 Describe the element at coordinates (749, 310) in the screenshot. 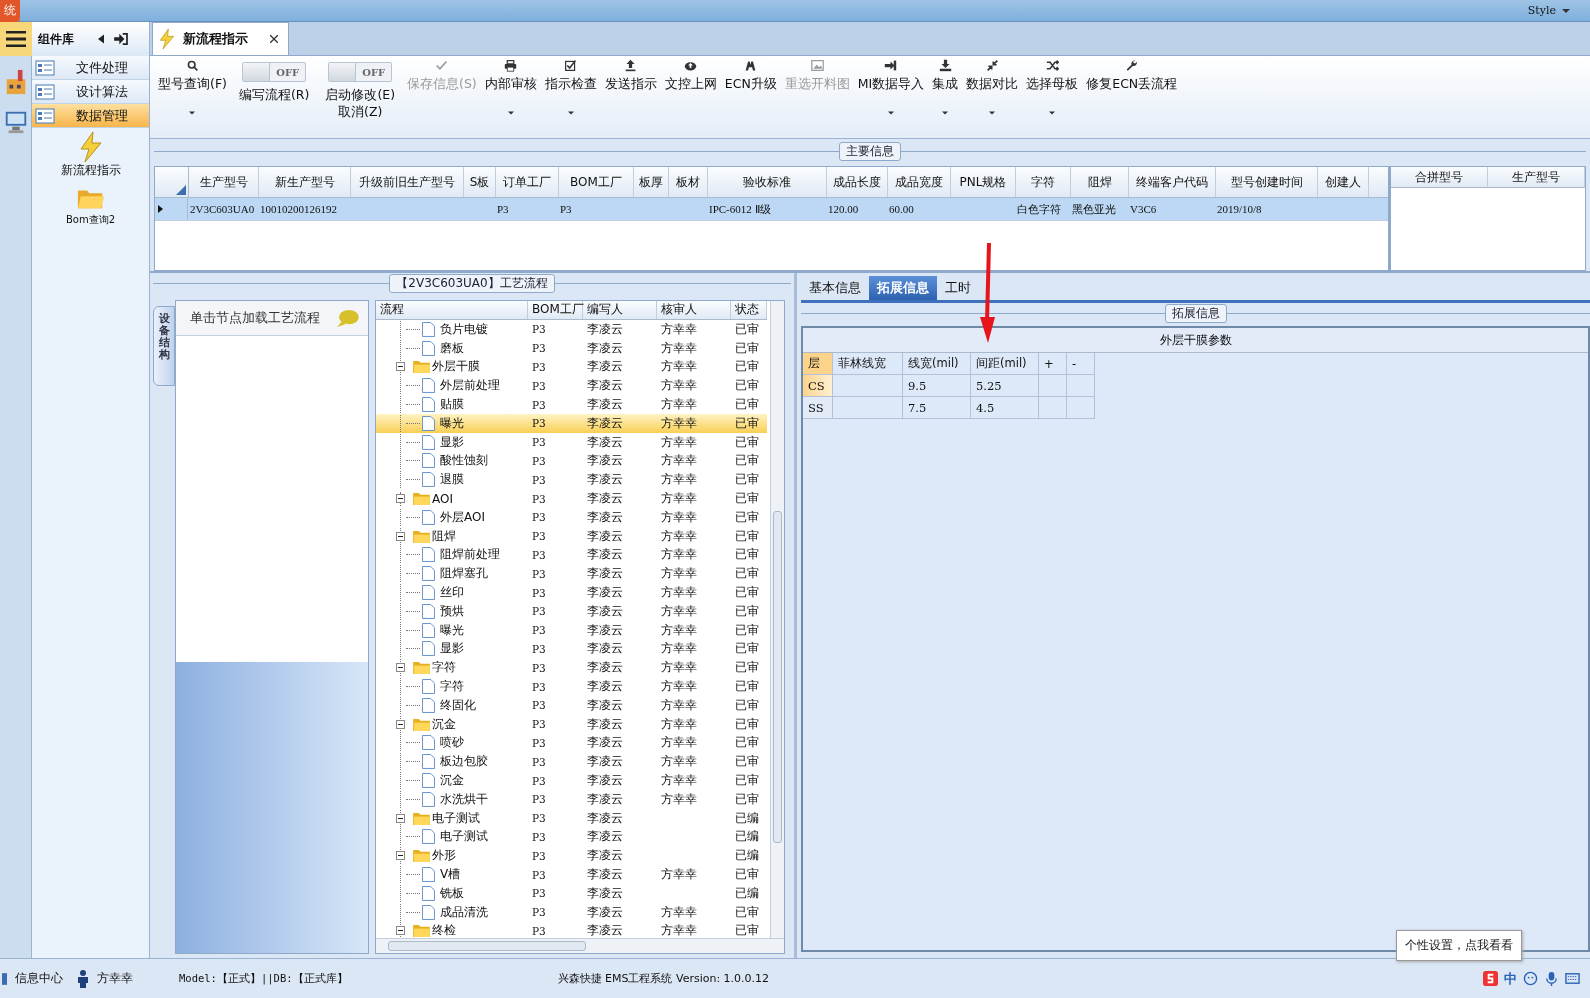

I see `column-header: 状态` at that location.